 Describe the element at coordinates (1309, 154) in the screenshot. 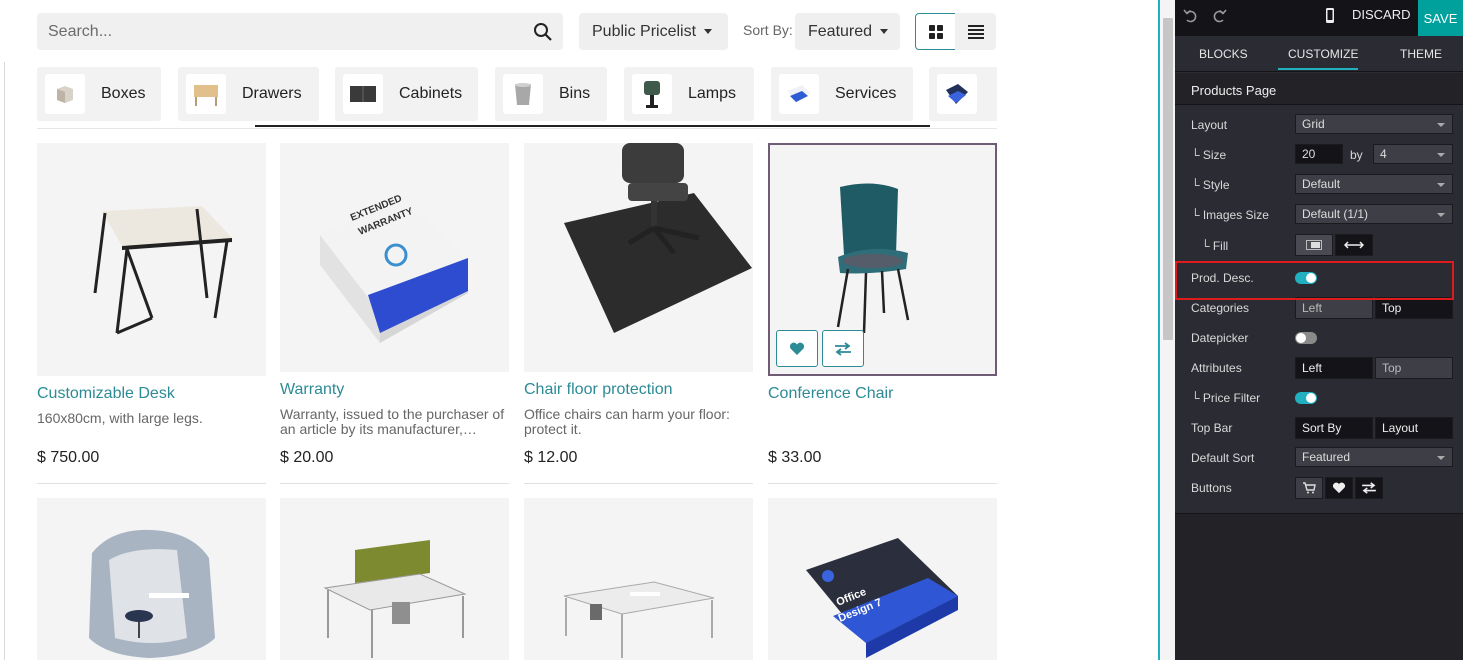

I see `size-value: 20` at that location.